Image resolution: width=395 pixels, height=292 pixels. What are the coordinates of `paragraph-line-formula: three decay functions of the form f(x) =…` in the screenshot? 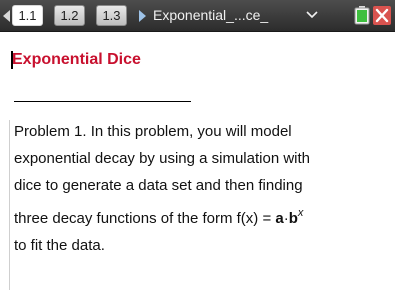 It's located at (201, 217).